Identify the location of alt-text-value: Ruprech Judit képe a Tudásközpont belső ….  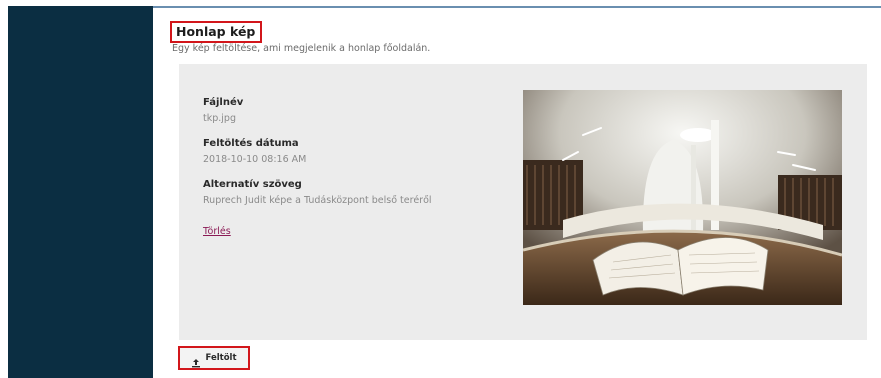
(317, 200).